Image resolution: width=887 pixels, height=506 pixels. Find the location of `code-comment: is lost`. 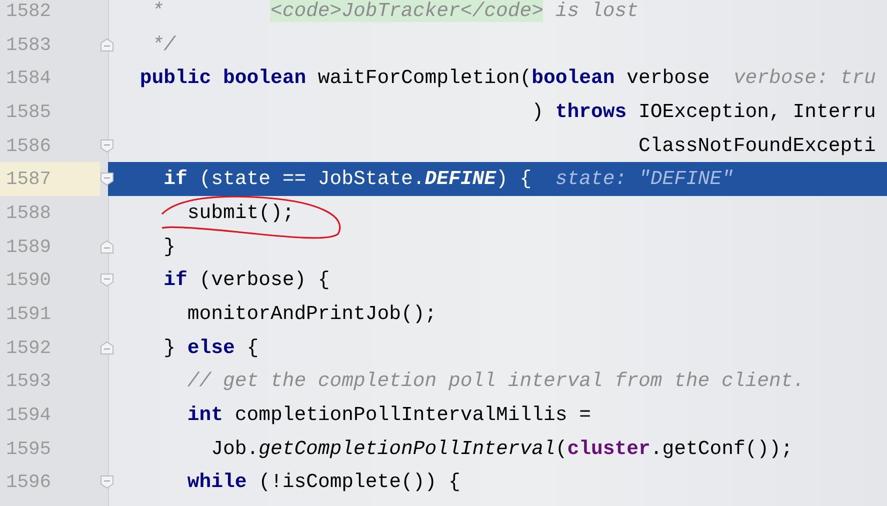

code-comment: is lost is located at coordinates (596, 11).